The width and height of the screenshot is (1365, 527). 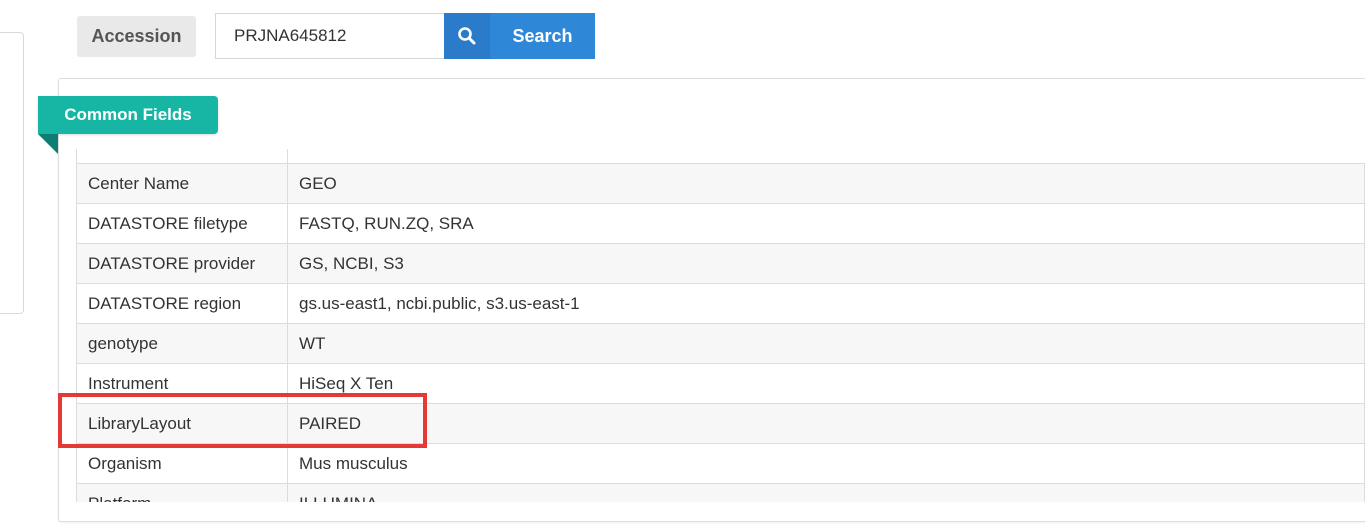 What do you see at coordinates (826, 492) in the screenshot?
I see `field-value: ILLUMINA` at bounding box center [826, 492].